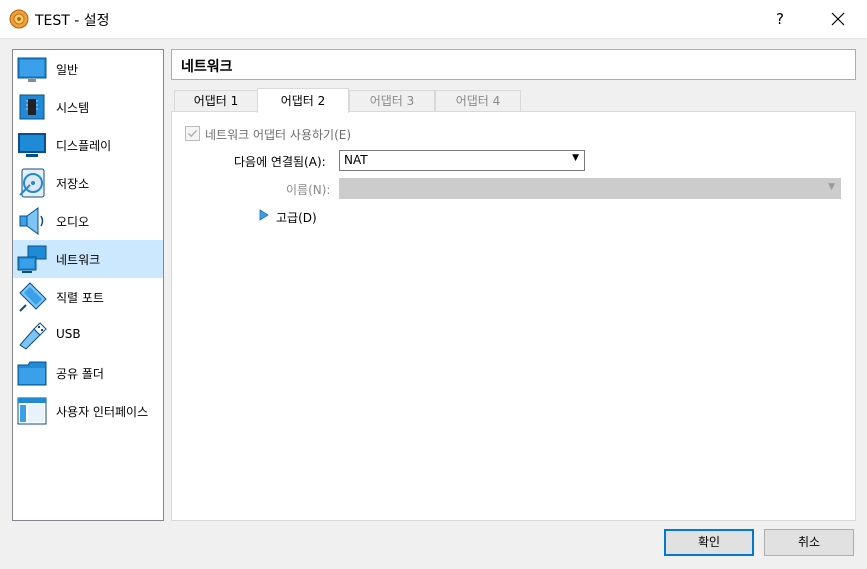 The height and width of the screenshot is (569, 867). What do you see at coordinates (33, 336) in the screenshot?
I see `usb-icon` at bounding box center [33, 336].